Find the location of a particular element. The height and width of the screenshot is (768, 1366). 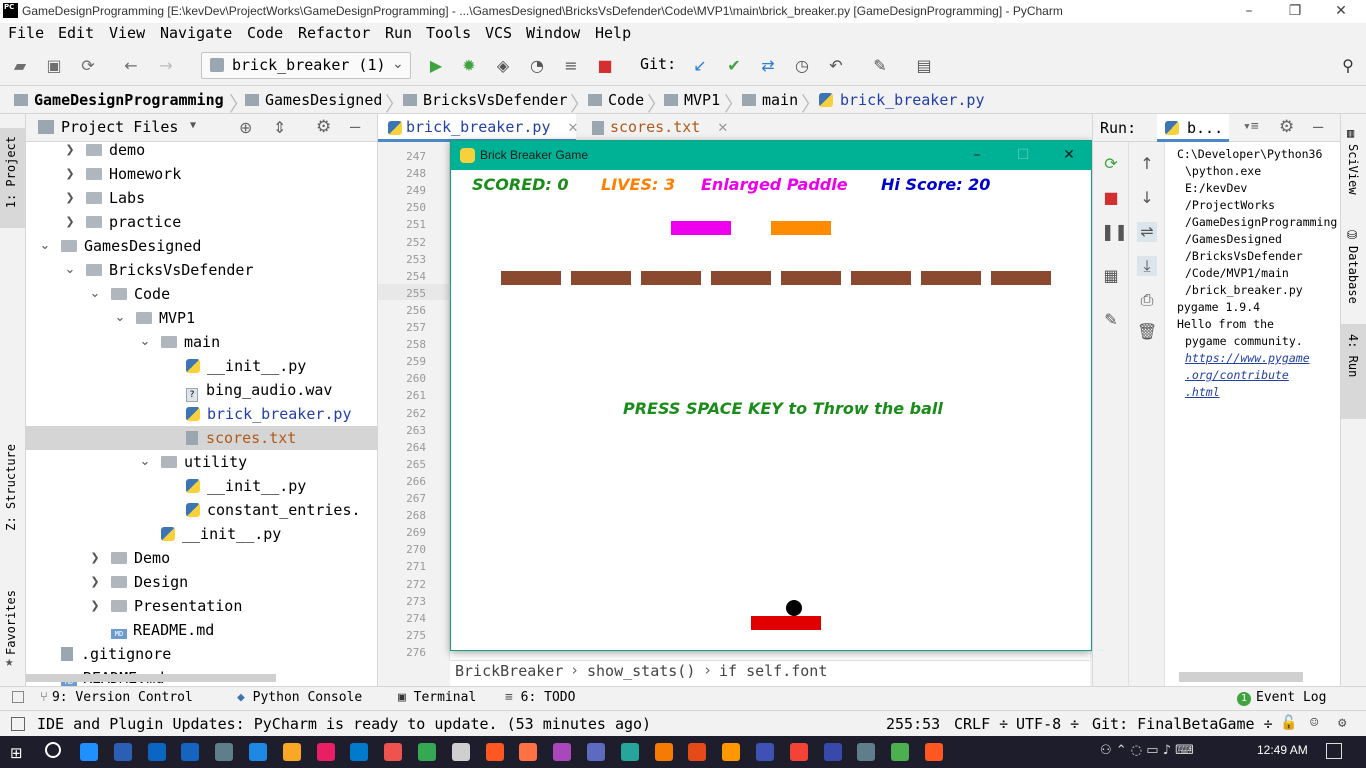

code-crumb-if: if self.font is located at coordinates (773, 671).